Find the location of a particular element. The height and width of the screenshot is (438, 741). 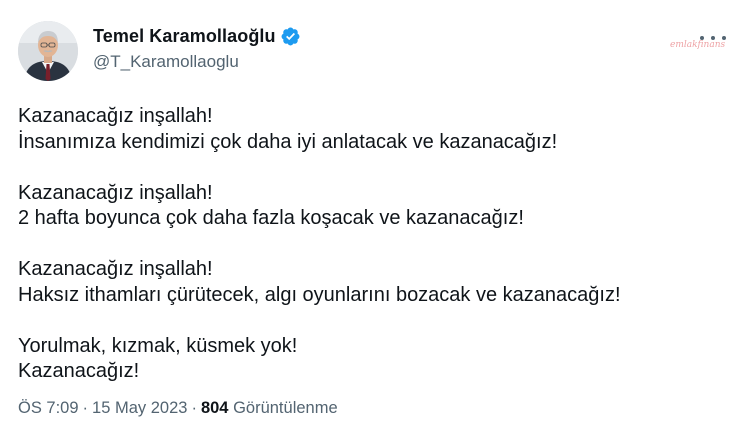

name-row: Temel Karamollaoğlu is located at coordinates (197, 36).